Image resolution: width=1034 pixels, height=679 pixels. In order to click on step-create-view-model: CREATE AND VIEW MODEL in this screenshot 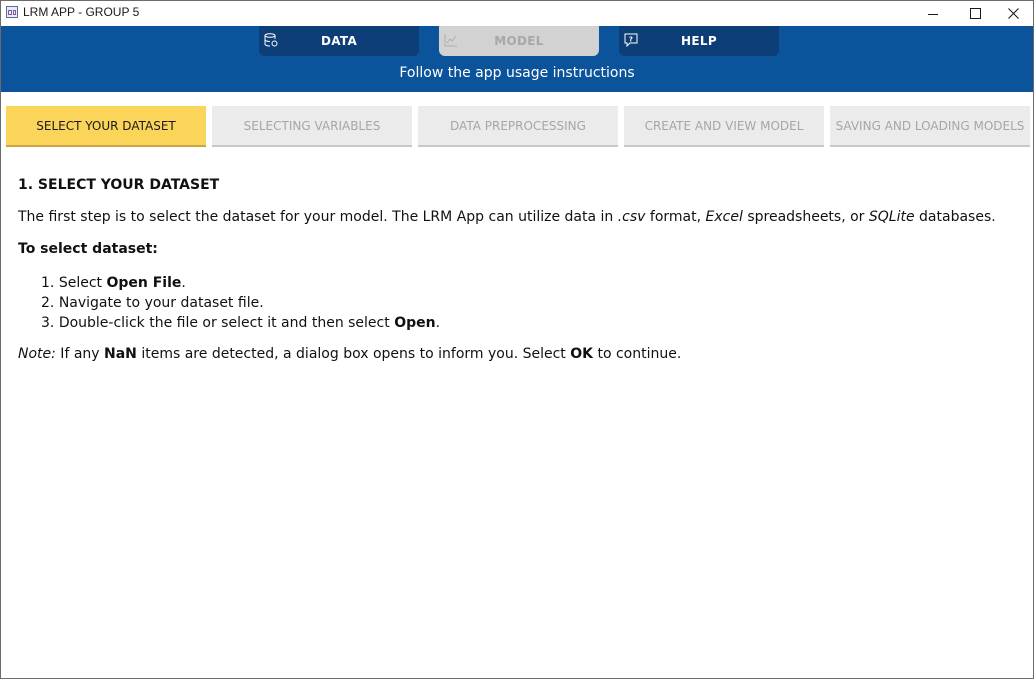, I will do `click(724, 126)`.